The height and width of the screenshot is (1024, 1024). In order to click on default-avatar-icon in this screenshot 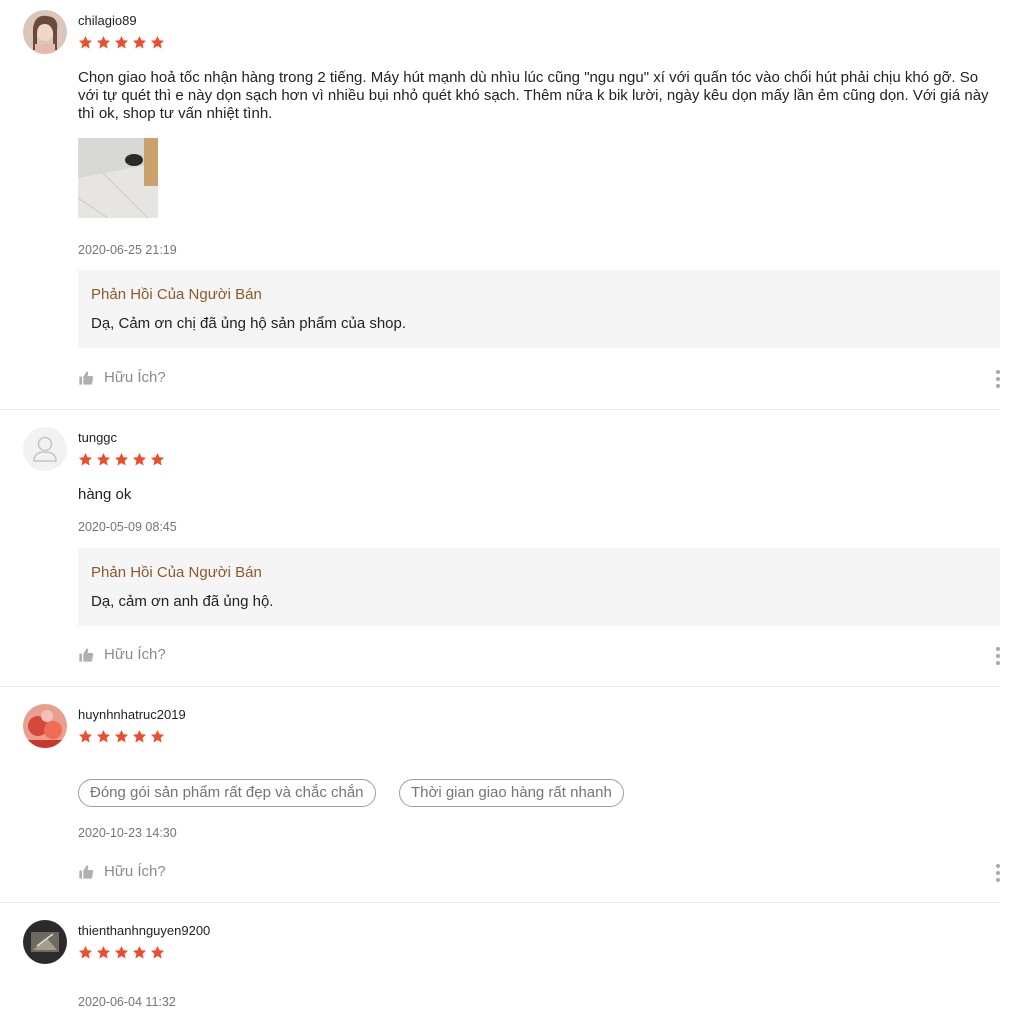, I will do `click(45, 449)`.